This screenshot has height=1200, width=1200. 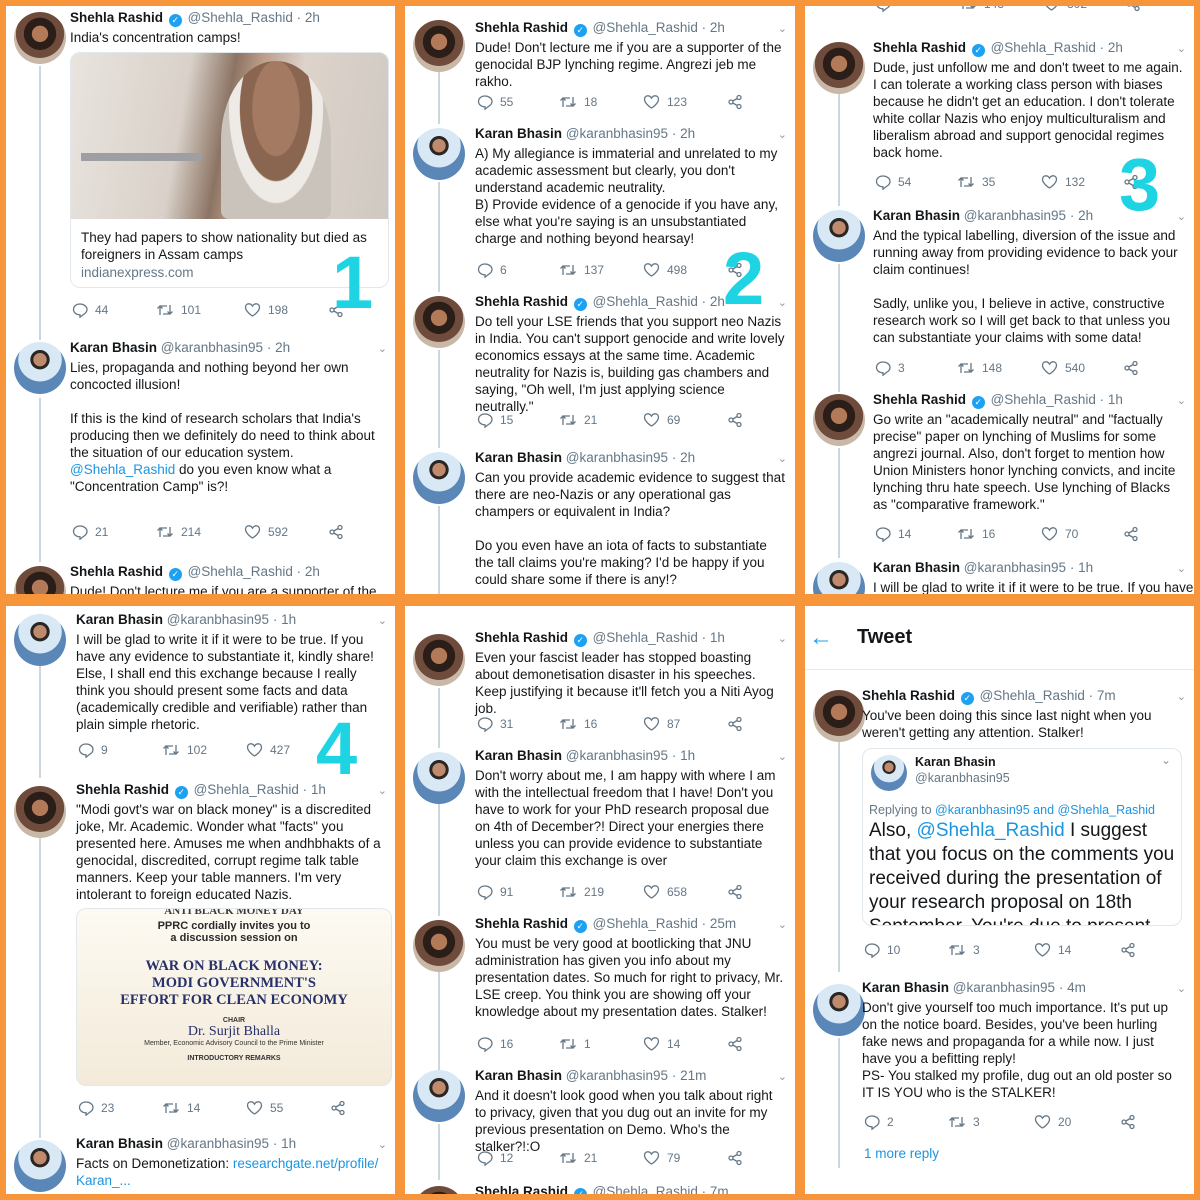 I want to click on like-button: 498, so click(x=665, y=270).